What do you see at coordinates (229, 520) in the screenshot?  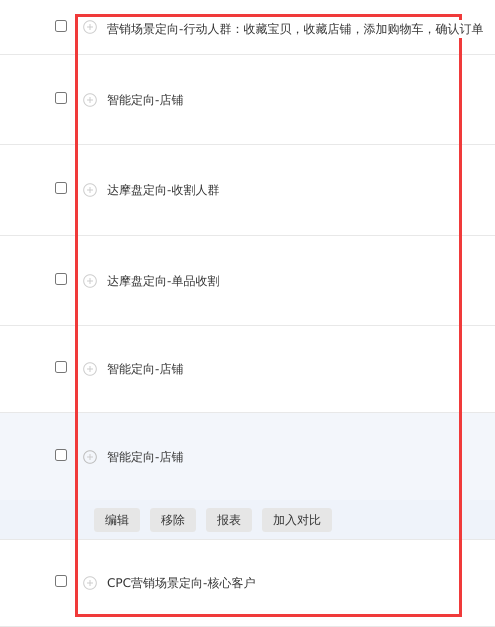 I see `action-button: 报表` at bounding box center [229, 520].